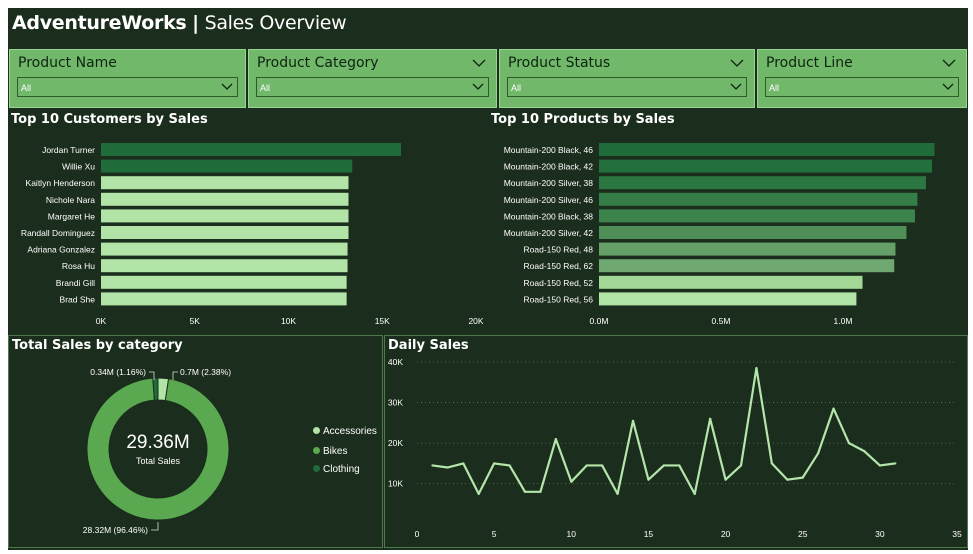 This screenshot has width=973, height=554. I want to click on x-tick-label: 30, so click(880, 534).